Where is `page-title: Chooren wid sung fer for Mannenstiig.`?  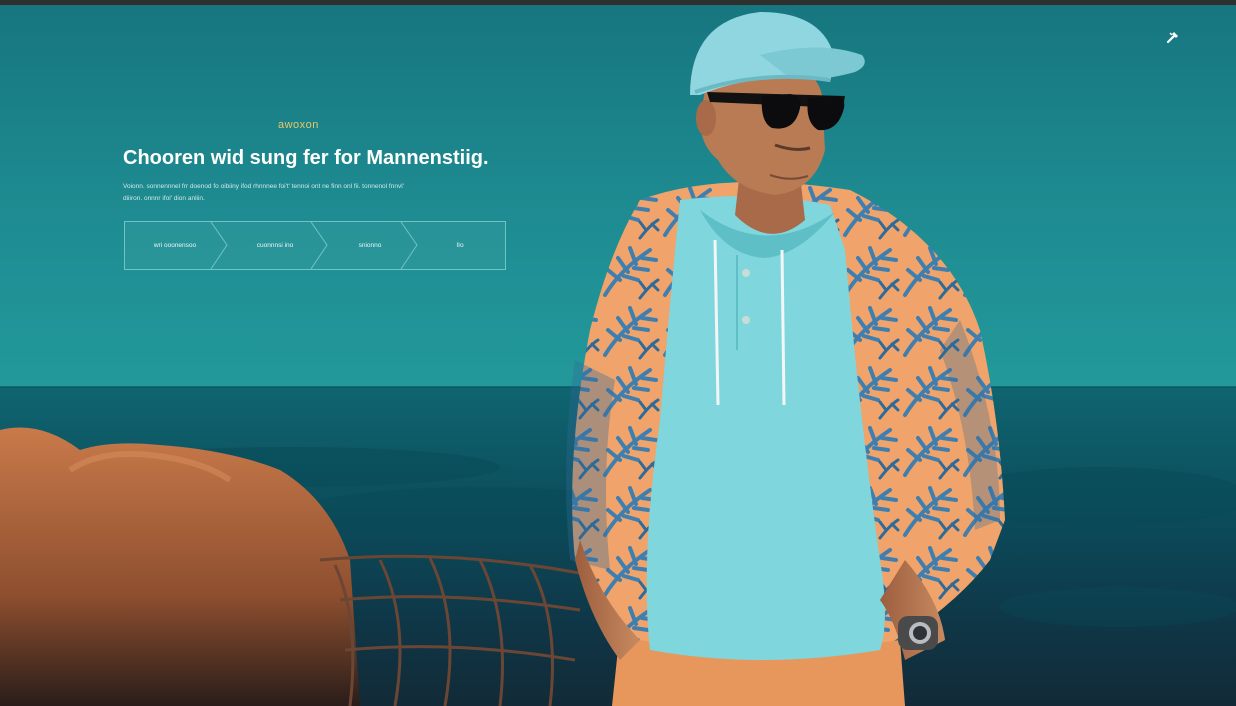
page-title: Chooren wid sung fer for Mannenstiig. is located at coordinates (306, 158).